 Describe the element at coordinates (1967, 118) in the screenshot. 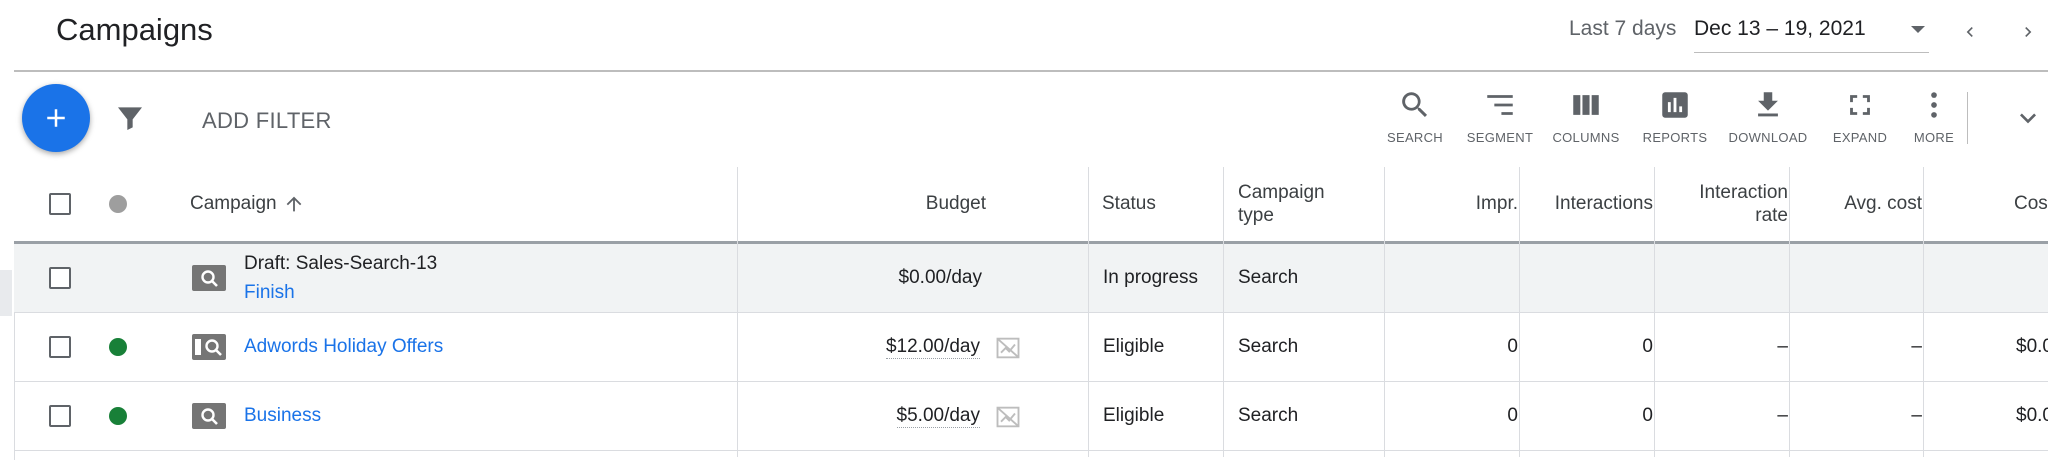

I see `toolbar-divider` at that location.